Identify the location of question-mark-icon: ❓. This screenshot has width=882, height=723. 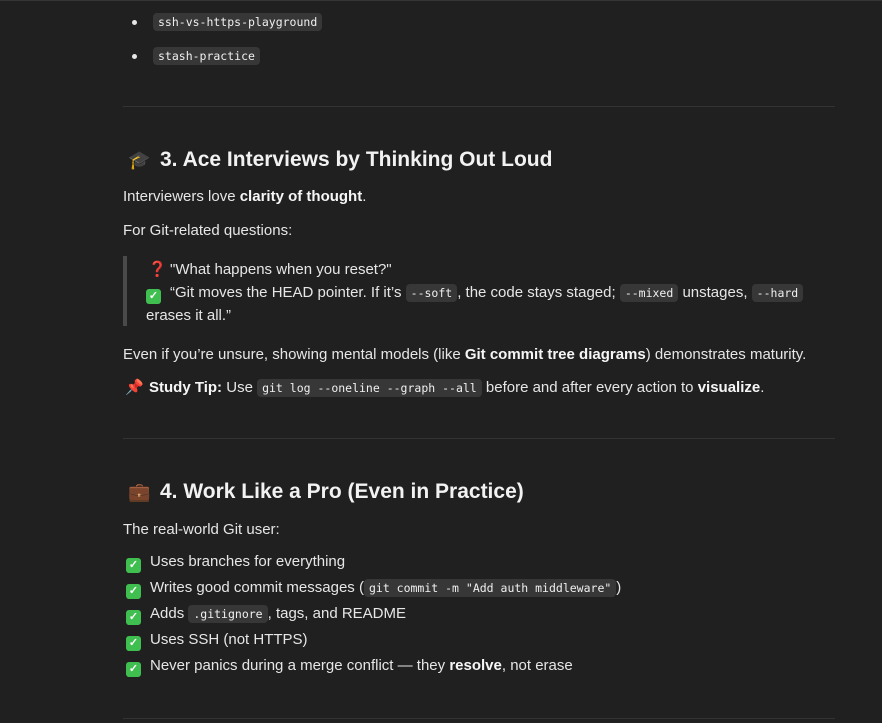
(157, 269).